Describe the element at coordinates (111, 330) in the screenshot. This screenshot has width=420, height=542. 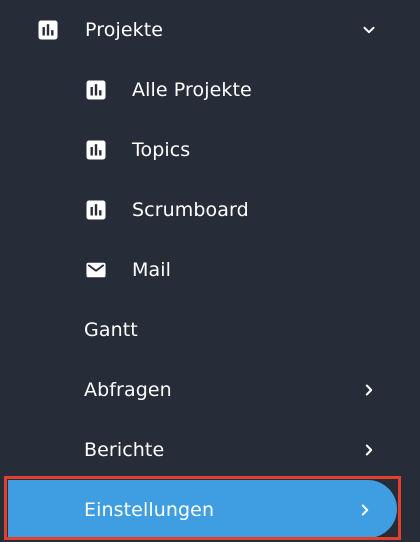
I see `menu-item-label: Gantt` at that location.